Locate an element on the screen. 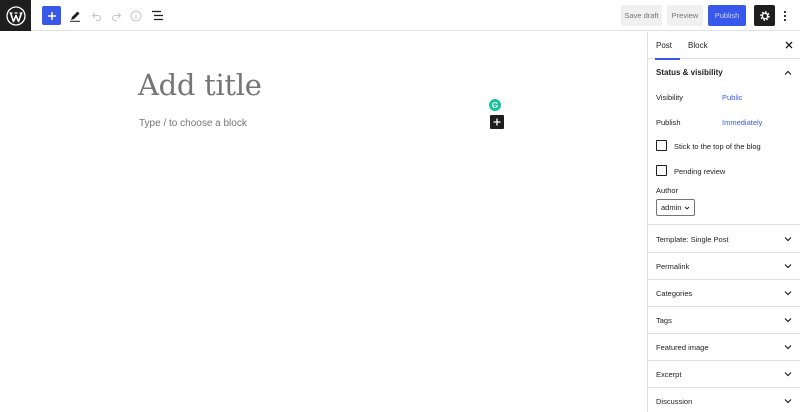 This screenshot has width=800, height=412. info-icon is located at coordinates (136, 15).